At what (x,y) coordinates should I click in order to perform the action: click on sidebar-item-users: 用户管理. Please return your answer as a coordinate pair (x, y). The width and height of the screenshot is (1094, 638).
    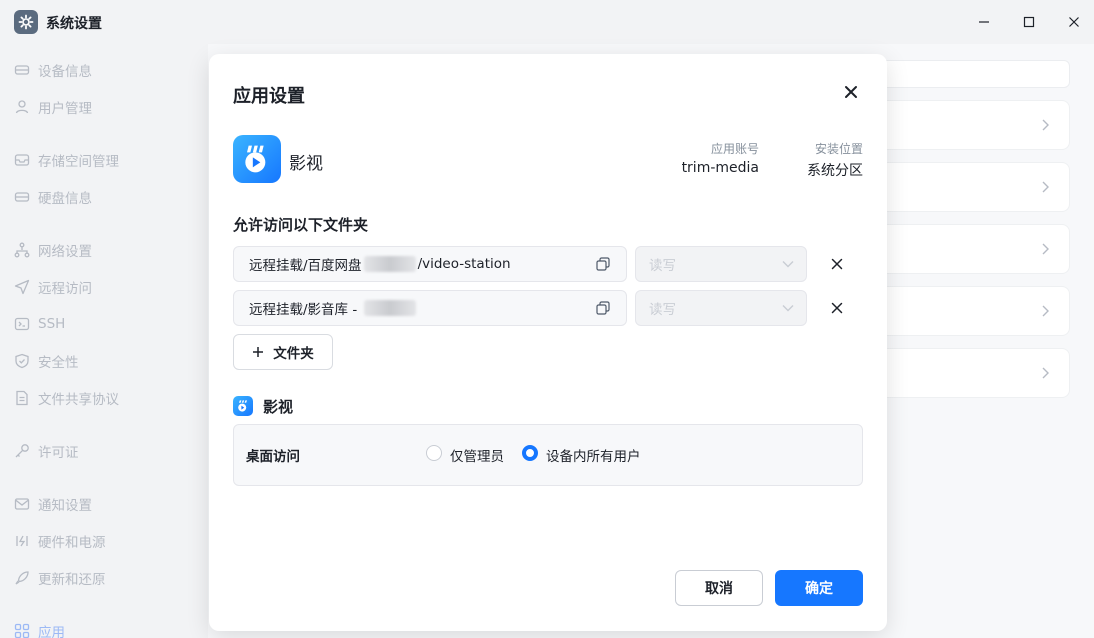
    Looking at the image, I should click on (53, 107).